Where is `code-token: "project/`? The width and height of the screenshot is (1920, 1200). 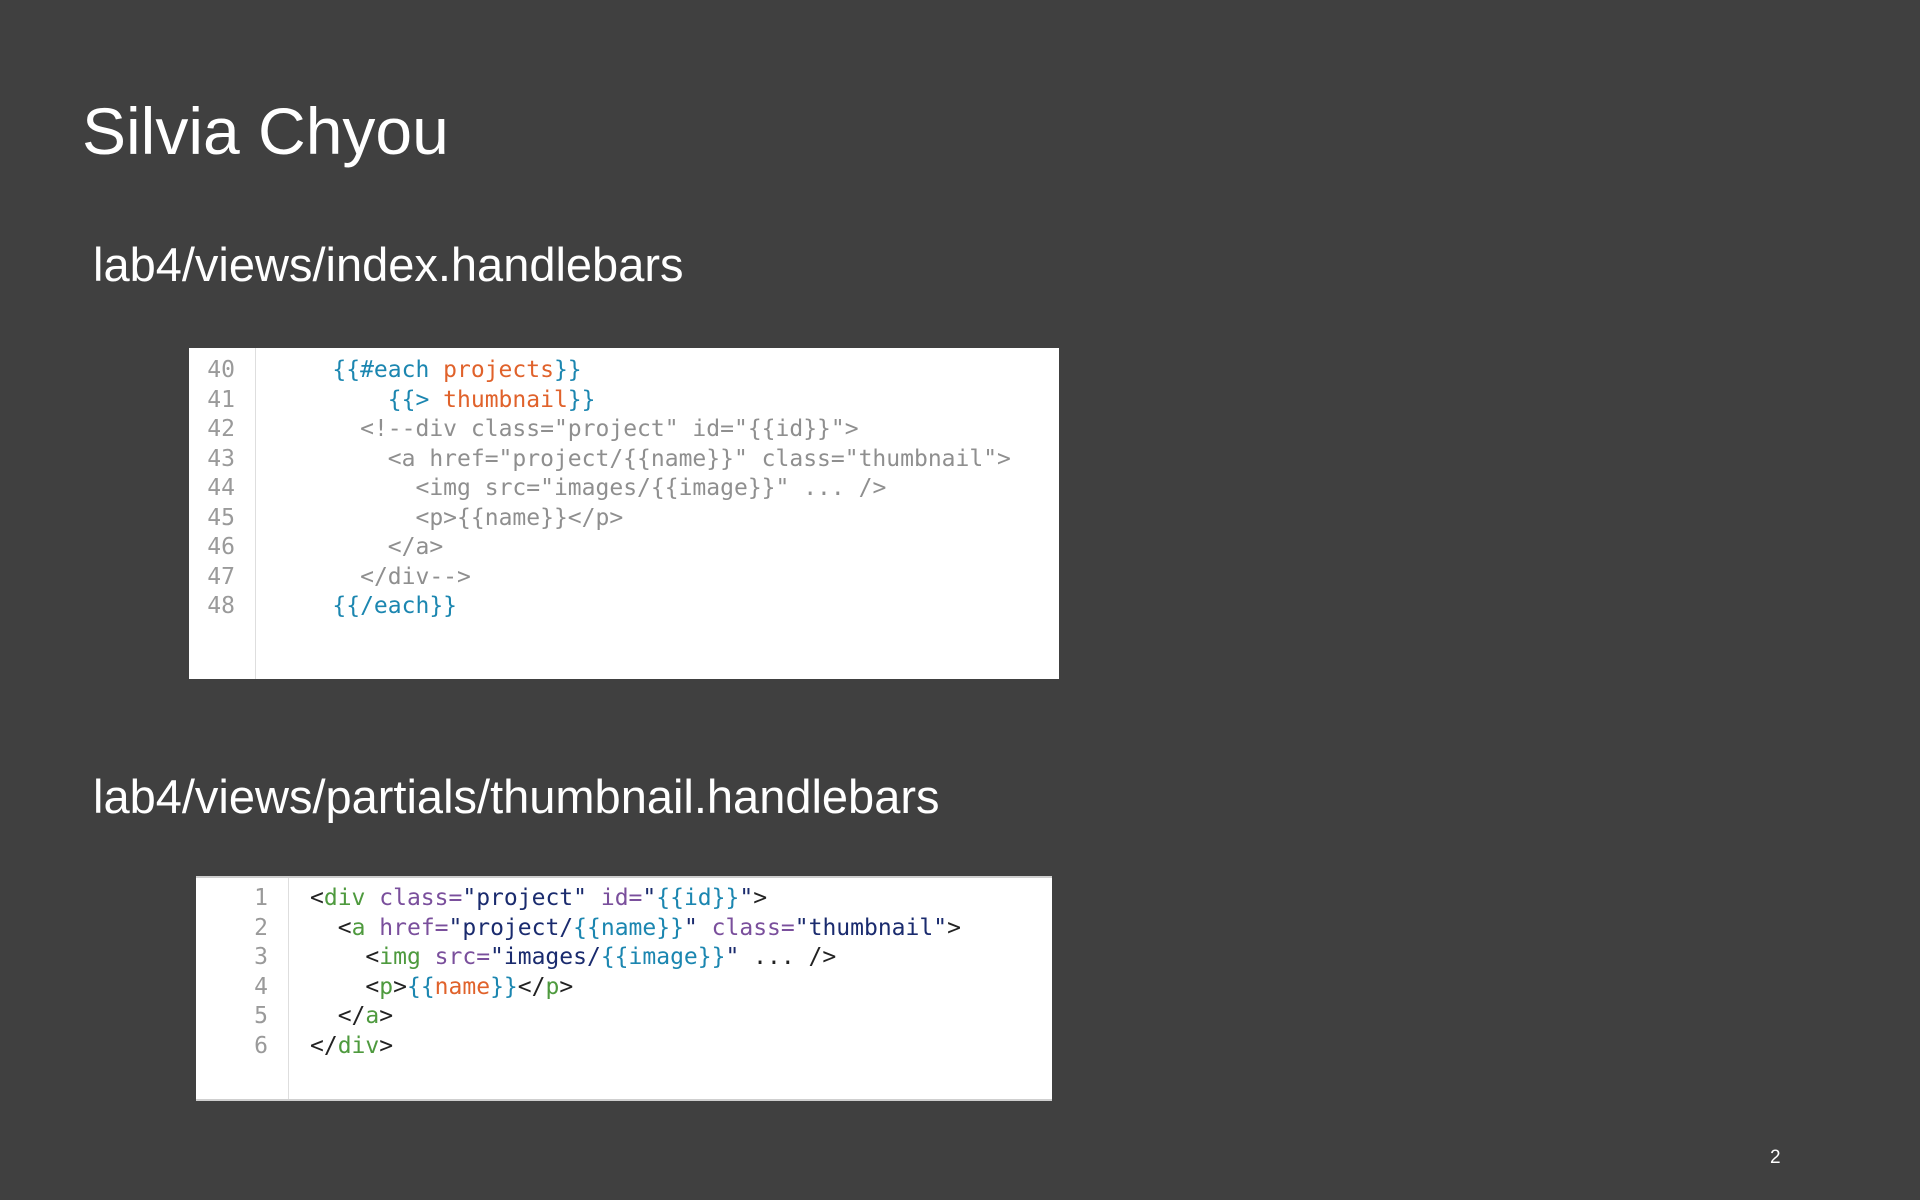 code-token: "project/ is located at coordinates (511, 927).